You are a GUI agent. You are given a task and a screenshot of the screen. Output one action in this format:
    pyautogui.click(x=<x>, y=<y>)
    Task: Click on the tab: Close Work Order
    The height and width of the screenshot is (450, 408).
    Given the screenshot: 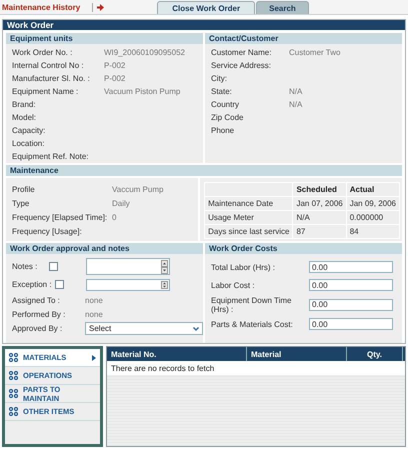 What is the action you would take?
    pyautogui.click(x=206, y=7)
    